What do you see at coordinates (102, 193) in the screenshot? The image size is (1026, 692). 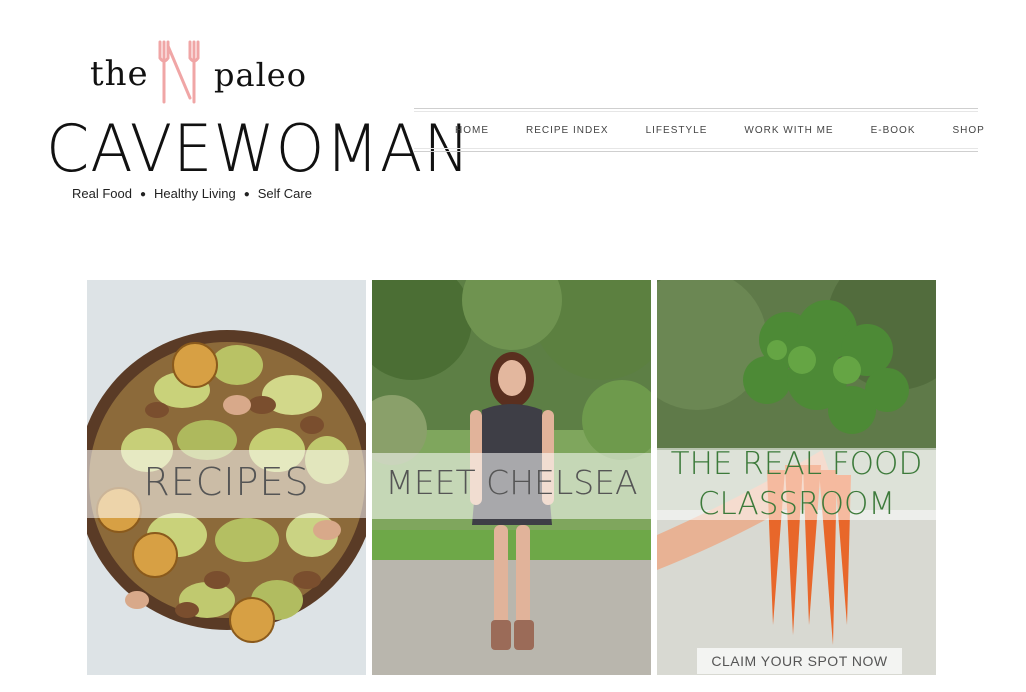 I see `tagline-item: Real Food` at bounding box center [102, 193].